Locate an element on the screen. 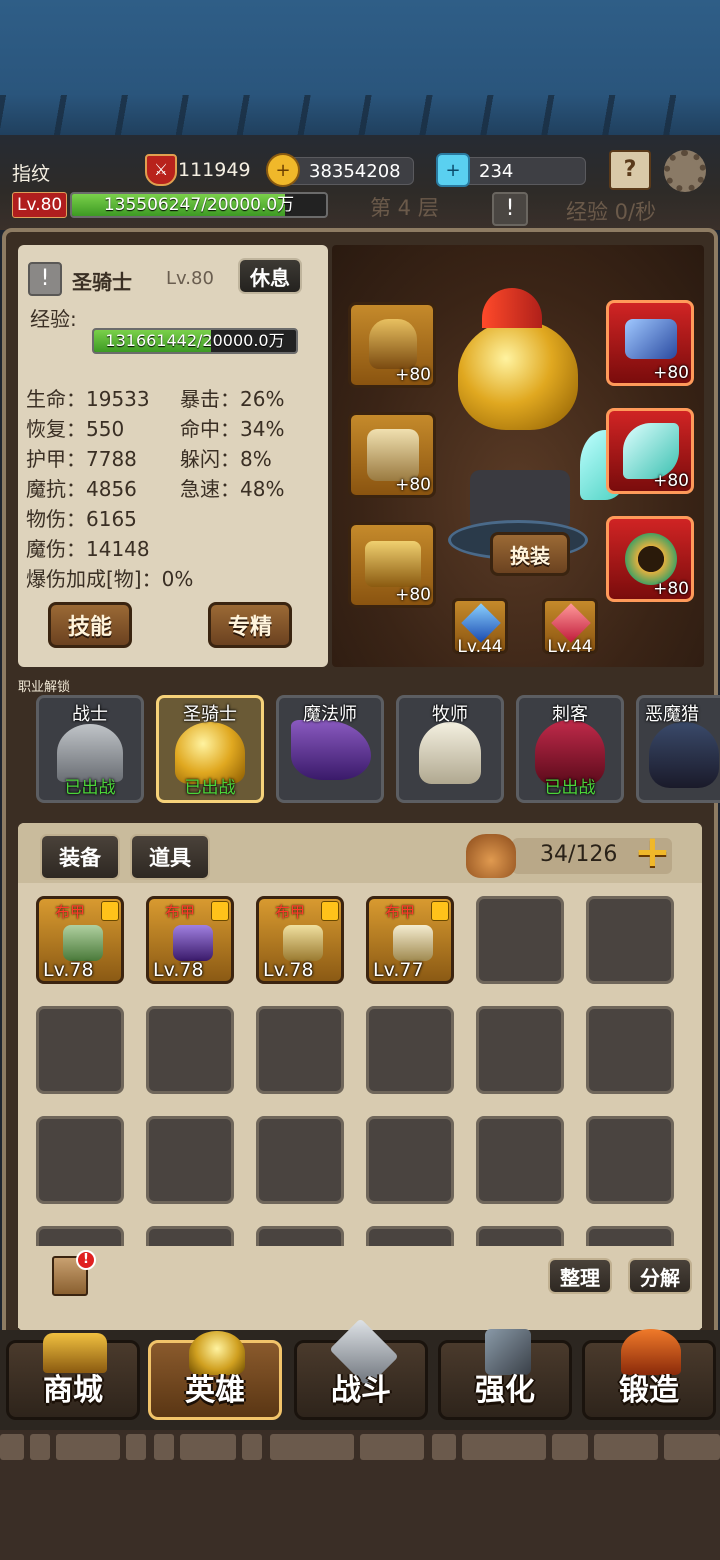  hero-level: Lv.80 is located at coordinates (190, 278).